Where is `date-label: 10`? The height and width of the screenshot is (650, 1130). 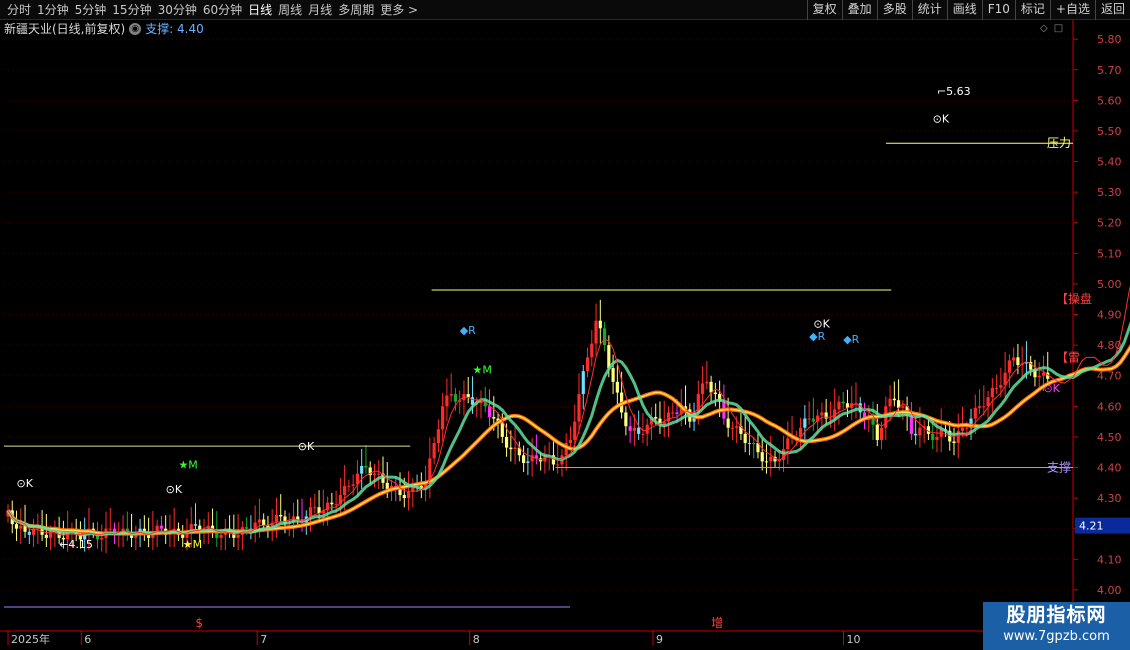 date-label: 10 is located at coordinates (854, 639).